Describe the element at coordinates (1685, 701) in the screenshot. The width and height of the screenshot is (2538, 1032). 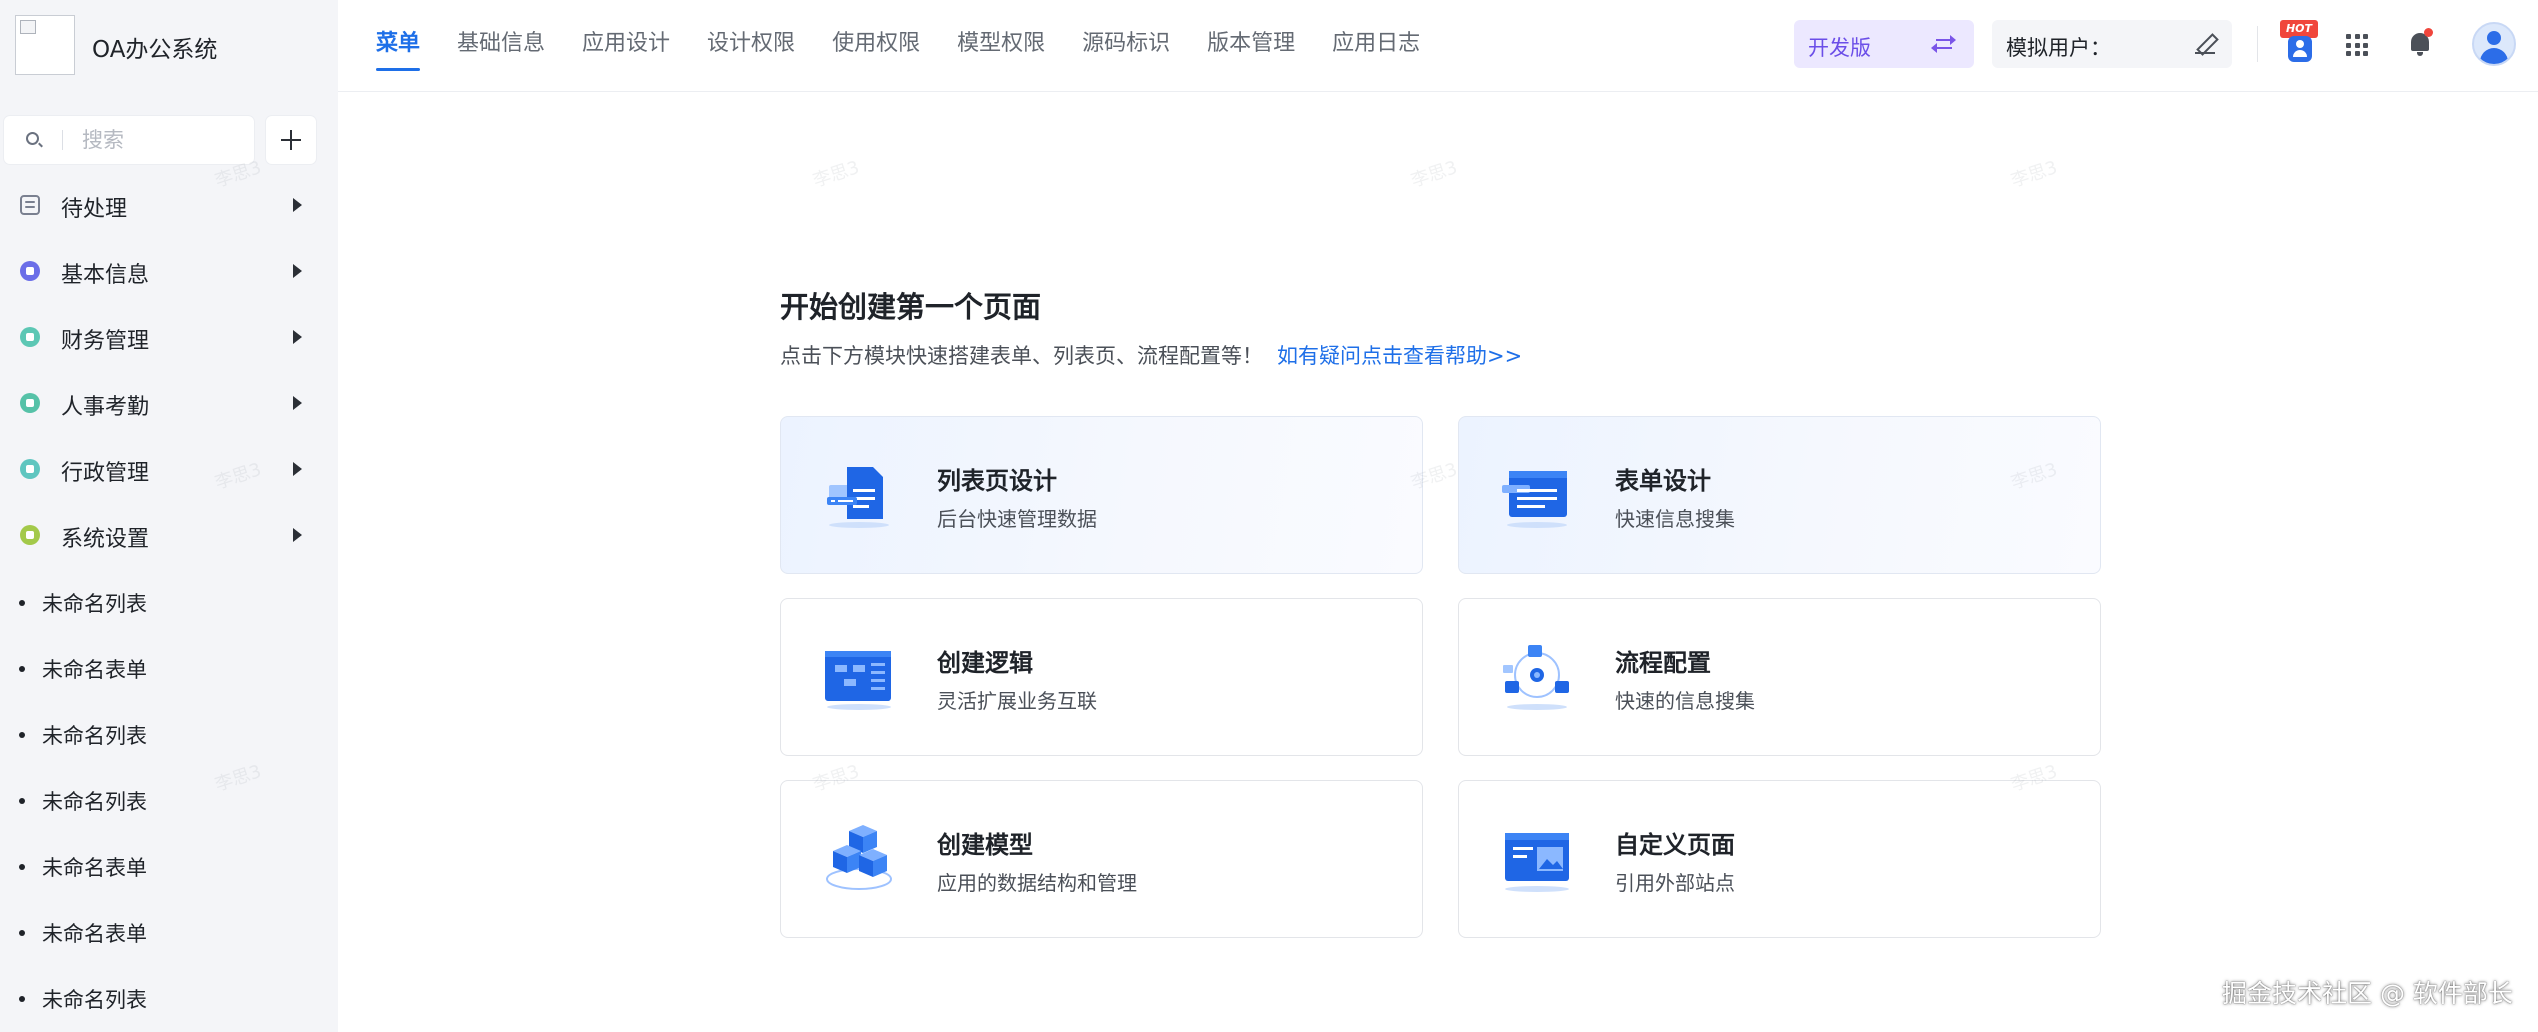
I see `card-desc: 快速的信息搜集` at that location.